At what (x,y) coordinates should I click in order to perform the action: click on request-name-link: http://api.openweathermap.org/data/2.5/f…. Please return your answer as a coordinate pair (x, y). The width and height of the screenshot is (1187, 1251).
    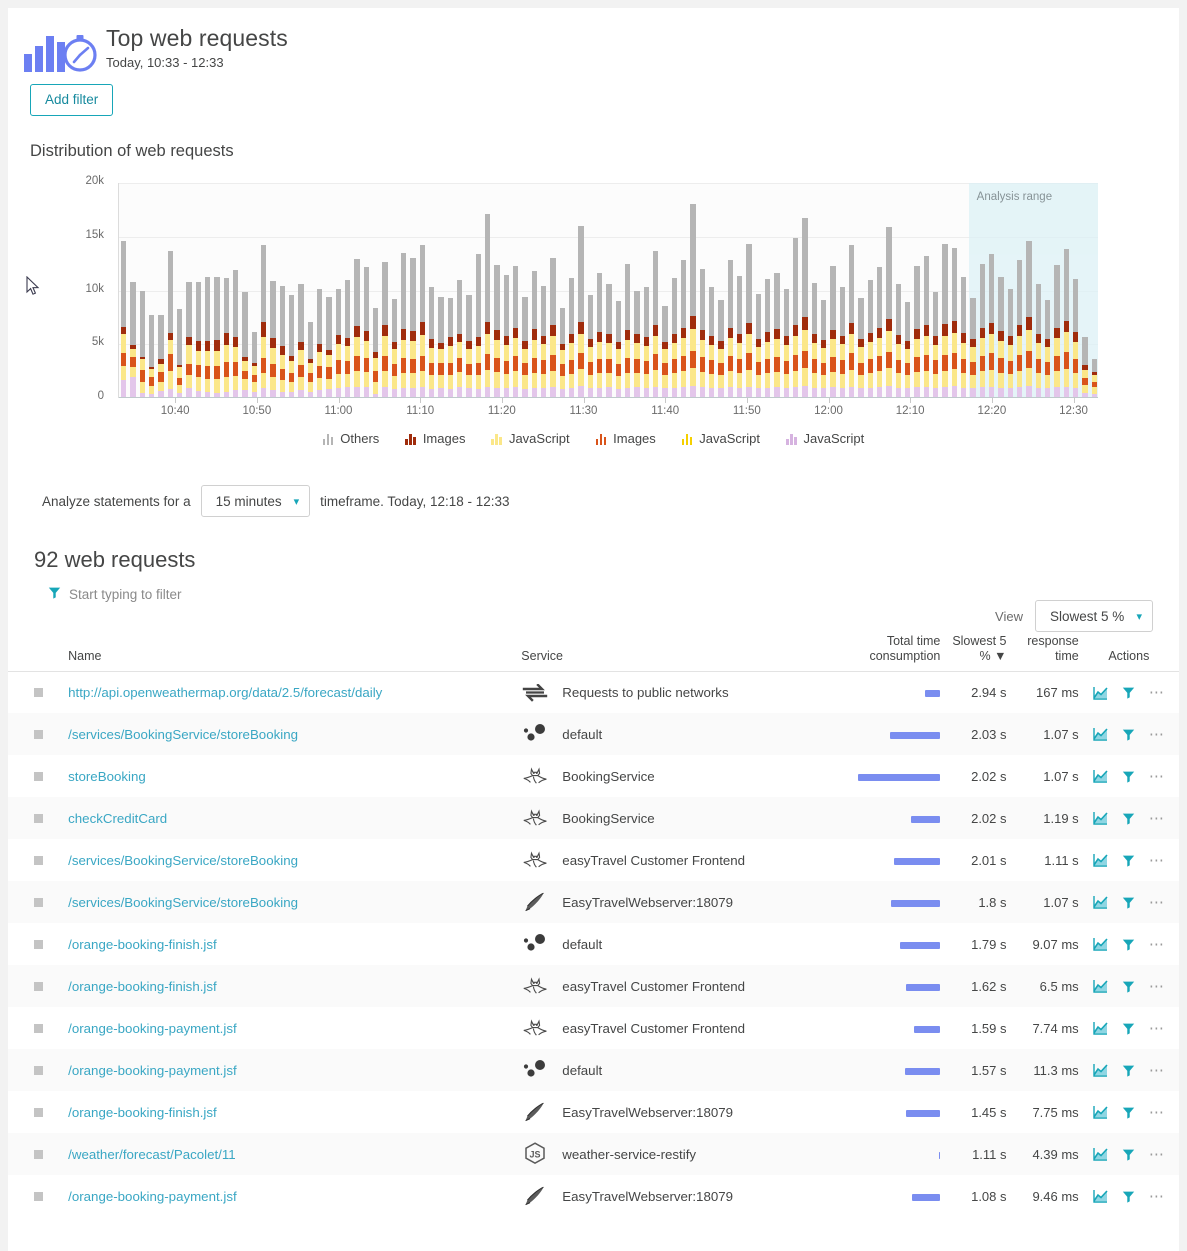
    Looking at the image, I should click on (225, 692).